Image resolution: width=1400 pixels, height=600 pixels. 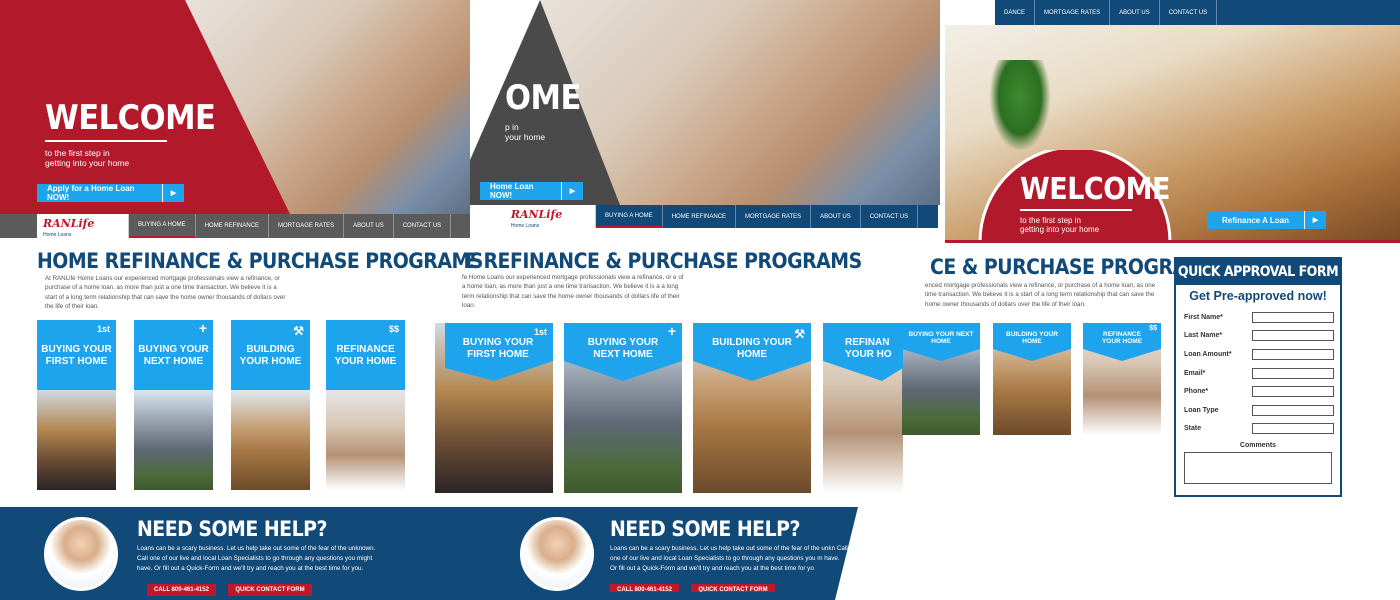 I want to click on form-title: QUICK APPROVAL FORM, so click(x=1258, y=272).